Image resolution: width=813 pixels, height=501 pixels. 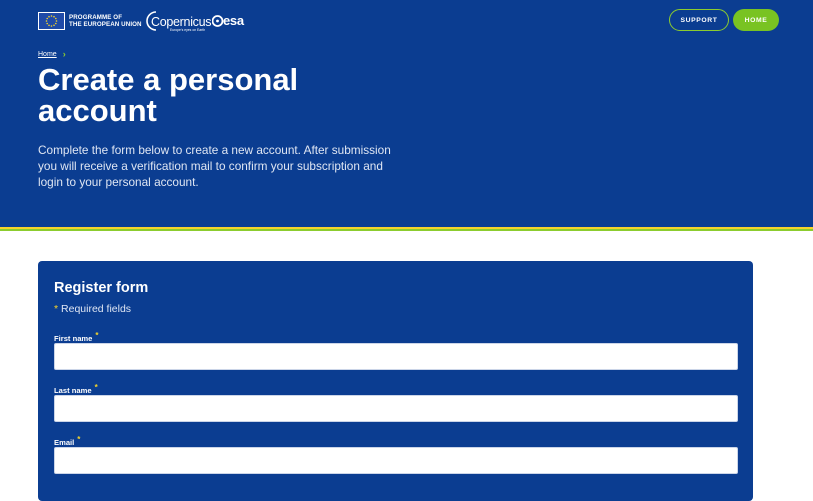 What do you see at coordinates (188, 30) in the screenshot?
I see `copernicus-tagline: Europe's eyes on Earth` at bounding box center [188, 30].